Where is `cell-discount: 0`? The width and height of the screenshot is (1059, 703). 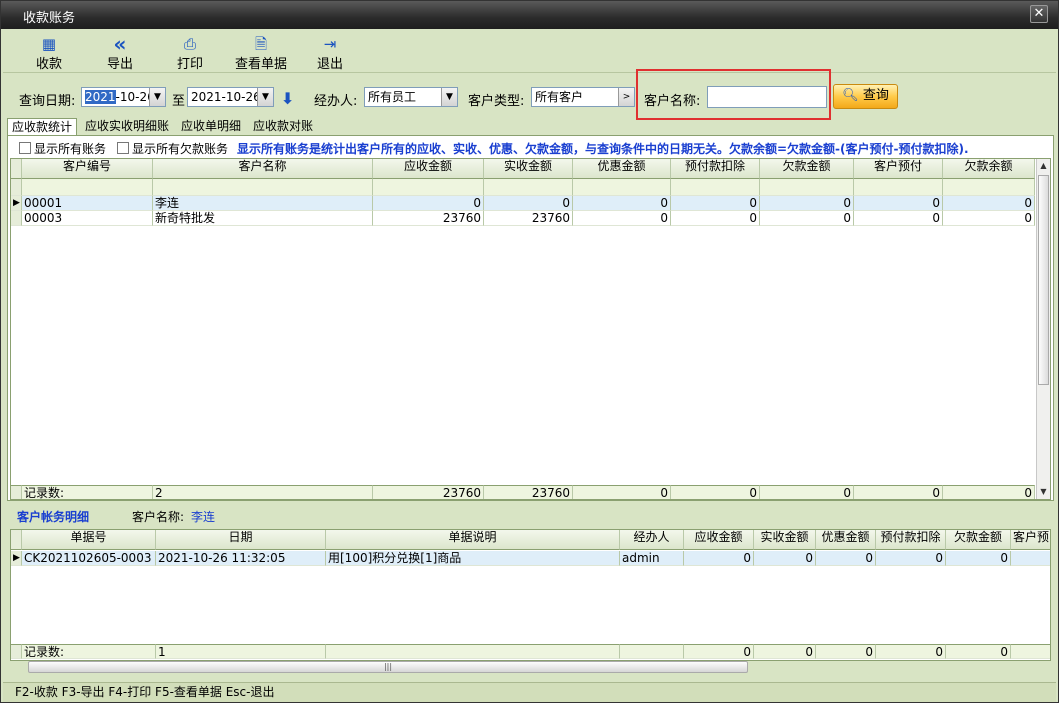 cell-discount: 0 is located at coordinates (622, 218).